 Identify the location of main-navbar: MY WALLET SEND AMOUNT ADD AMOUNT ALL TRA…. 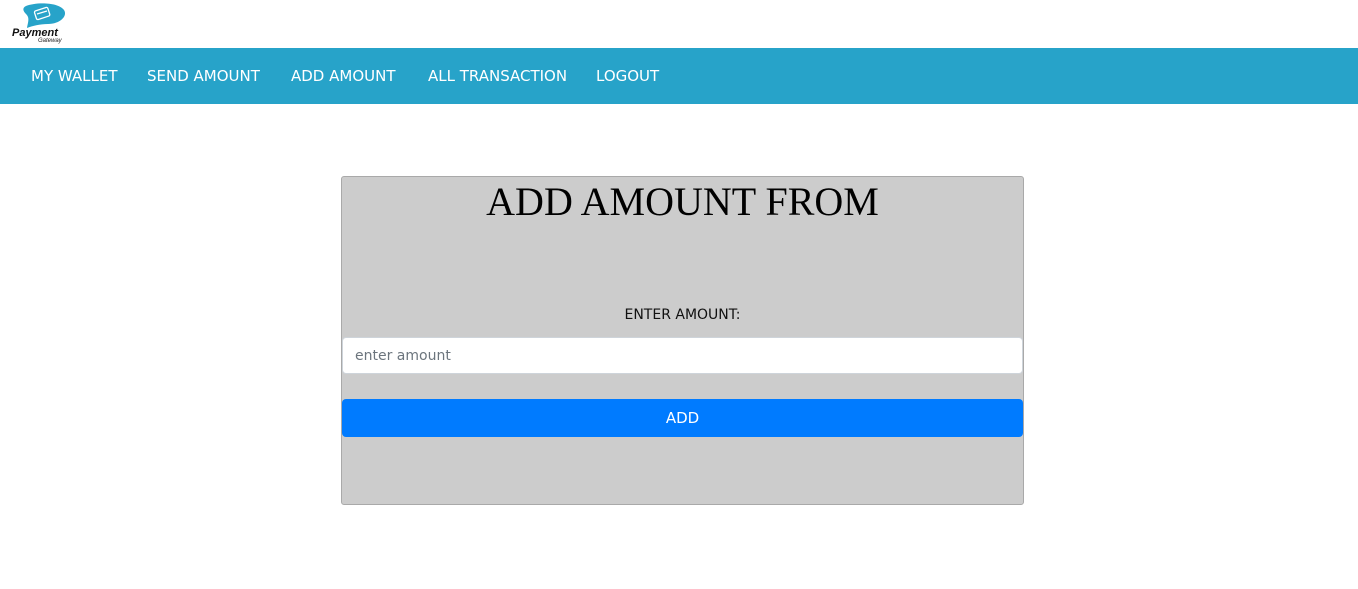
(679, 76).